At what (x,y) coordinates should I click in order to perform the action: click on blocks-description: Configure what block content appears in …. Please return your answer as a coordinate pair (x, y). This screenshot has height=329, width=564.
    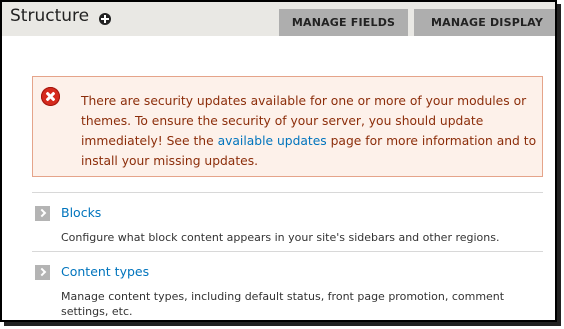
    Looking at the image, I should click on (280, 237).